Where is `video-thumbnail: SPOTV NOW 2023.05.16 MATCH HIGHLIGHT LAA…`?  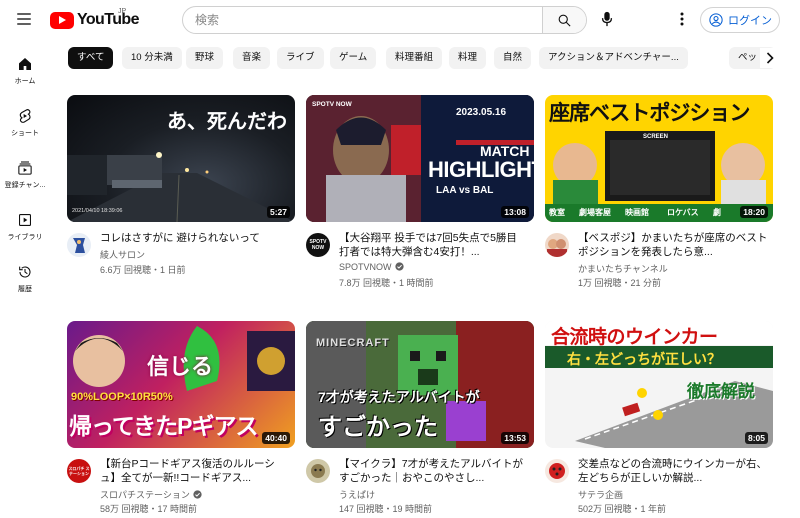
video-thumbnail: SPOTV NOW 2023.05.16 MATCH HIGHLIGHT LAA… is located at coordinates (420, 158).